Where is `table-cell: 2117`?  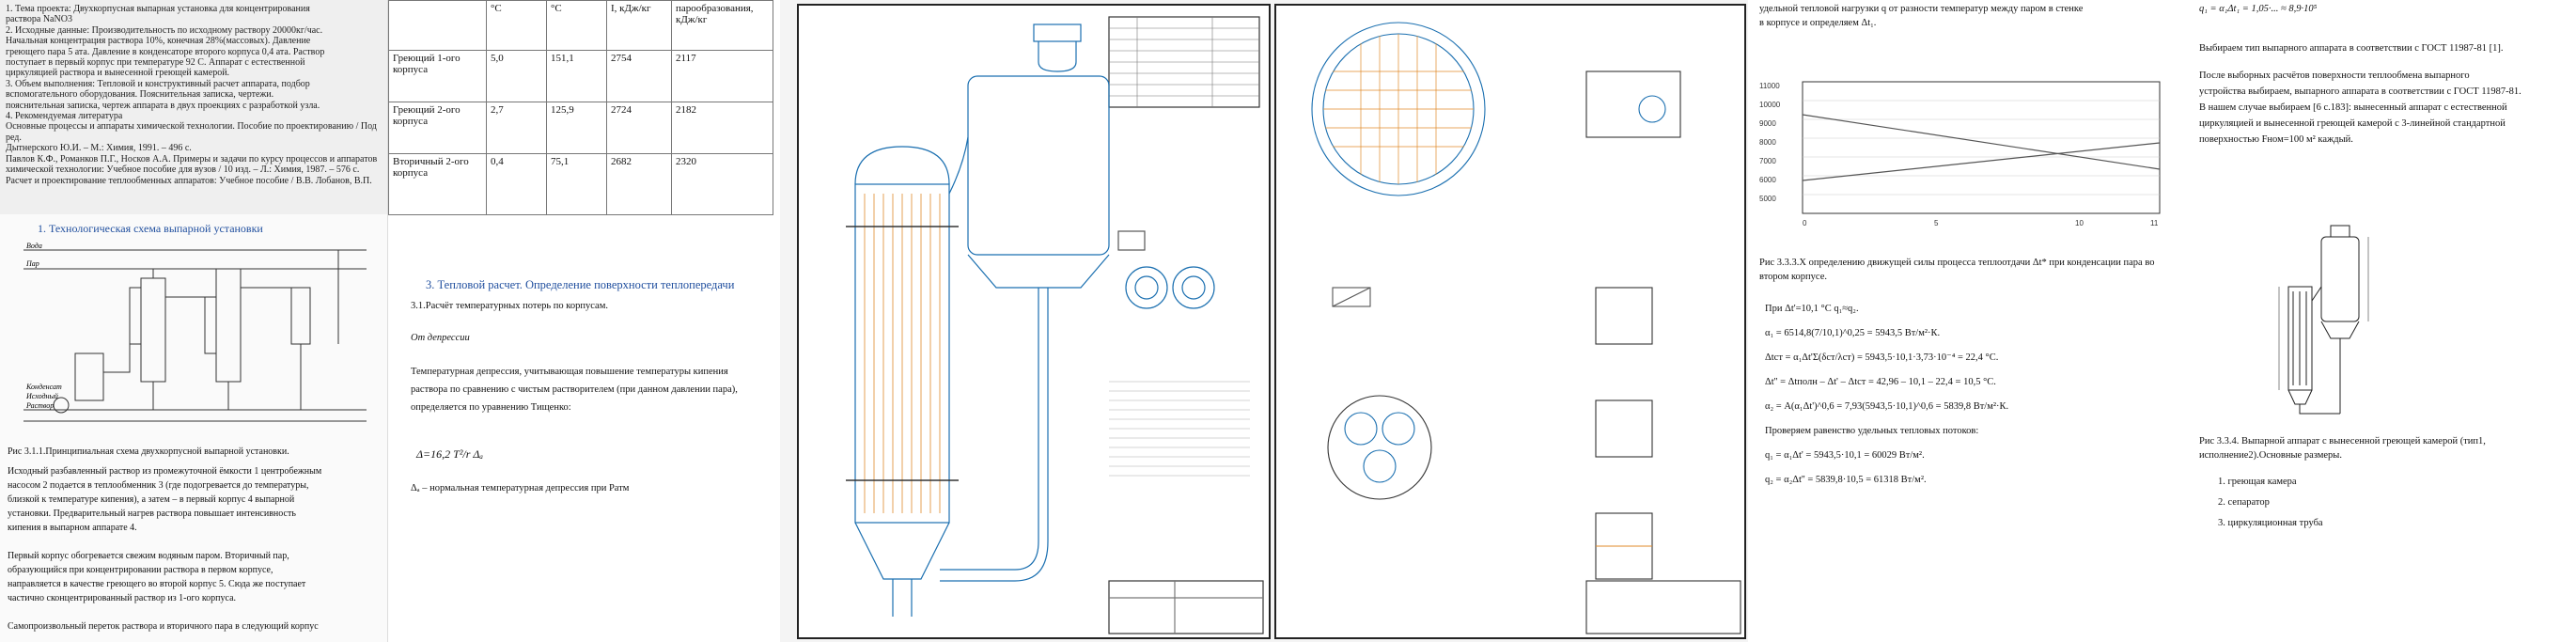
table-cell: 2117 is located at coordinates (722, 76).